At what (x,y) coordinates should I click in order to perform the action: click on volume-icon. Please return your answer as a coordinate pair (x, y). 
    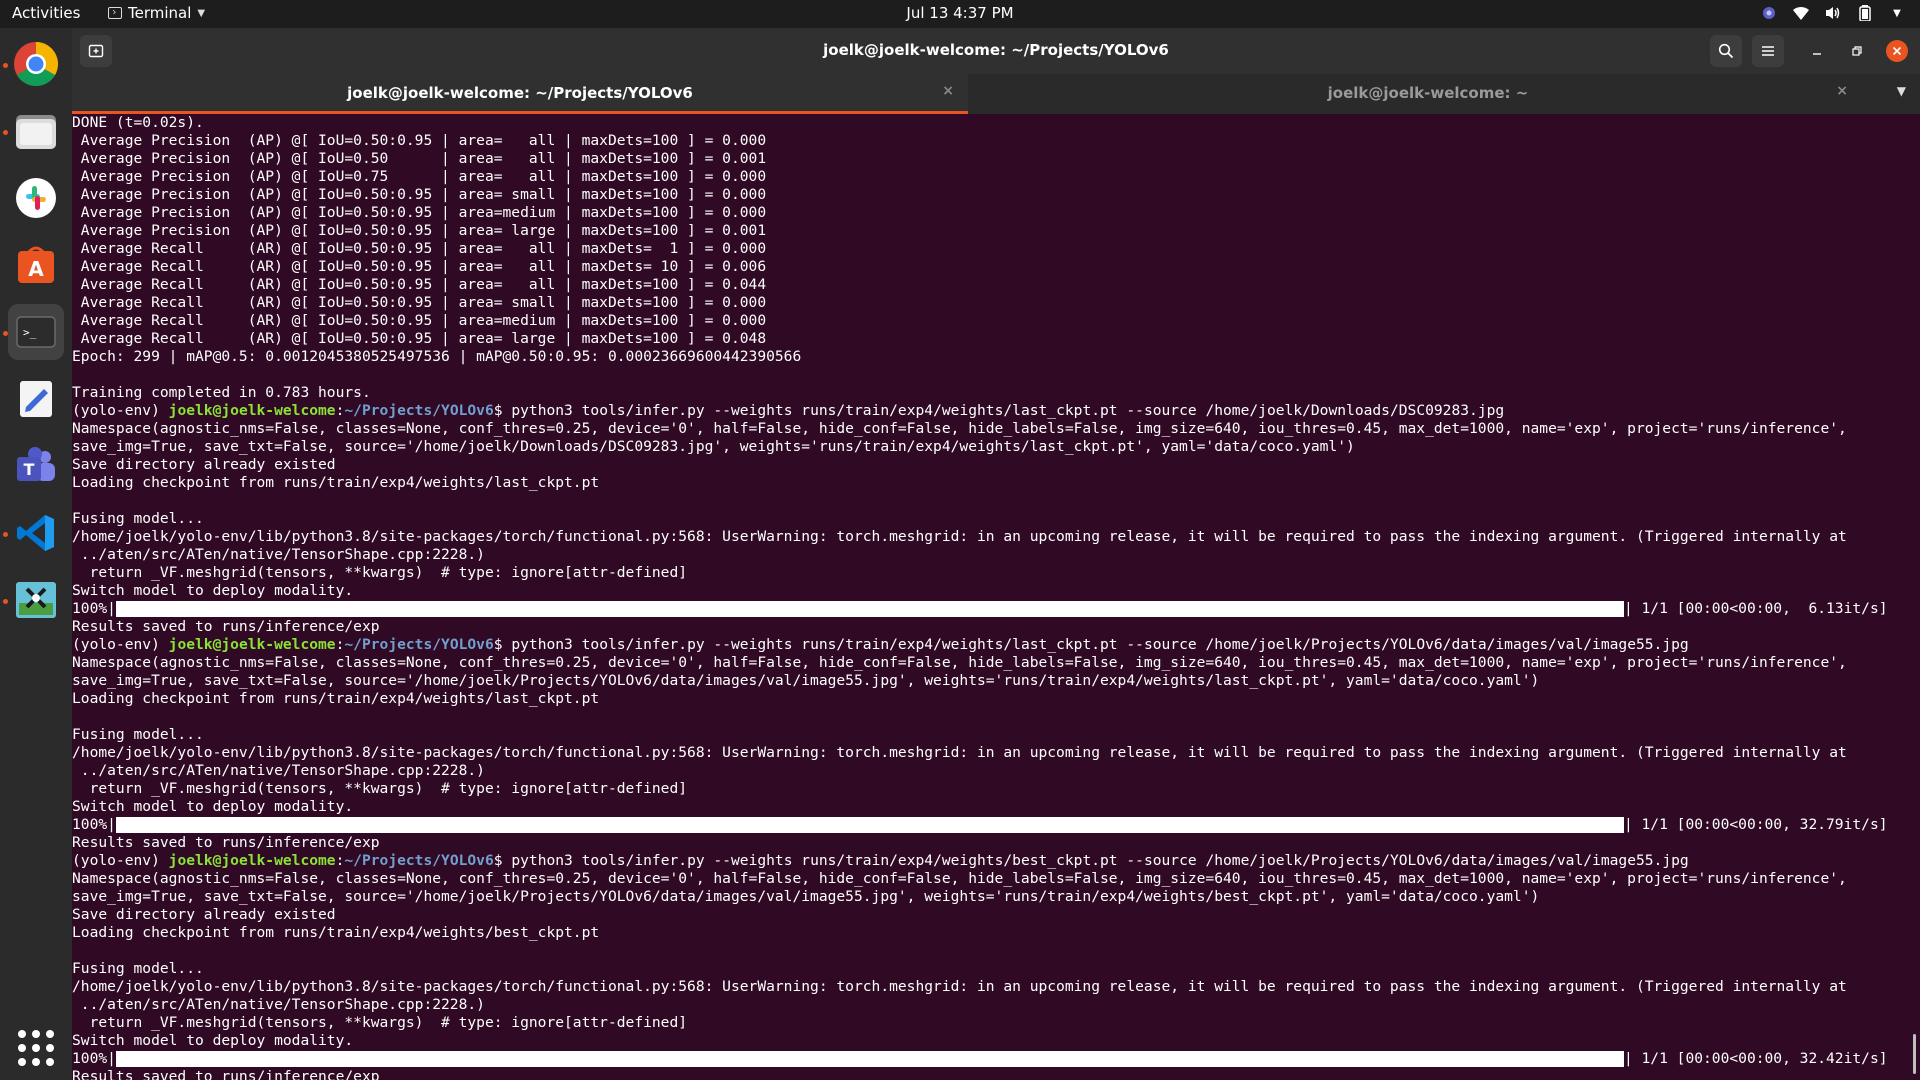
    Looking at the image, I should click on (1833, 13).